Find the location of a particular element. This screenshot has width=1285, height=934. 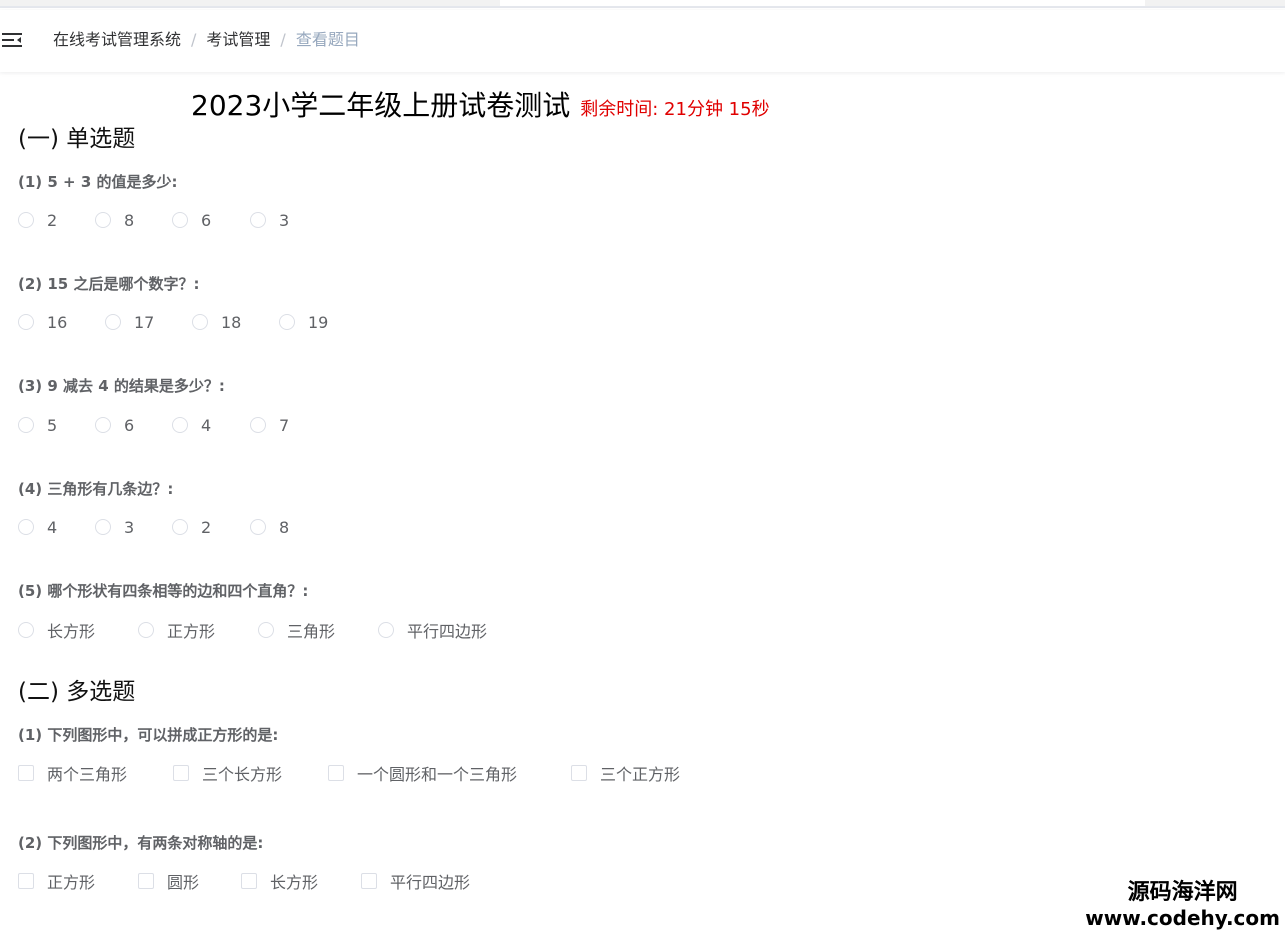

question-title: (5) 哪个形状有四条相等的边和四个直角？: is located at coordinates (163, 591).